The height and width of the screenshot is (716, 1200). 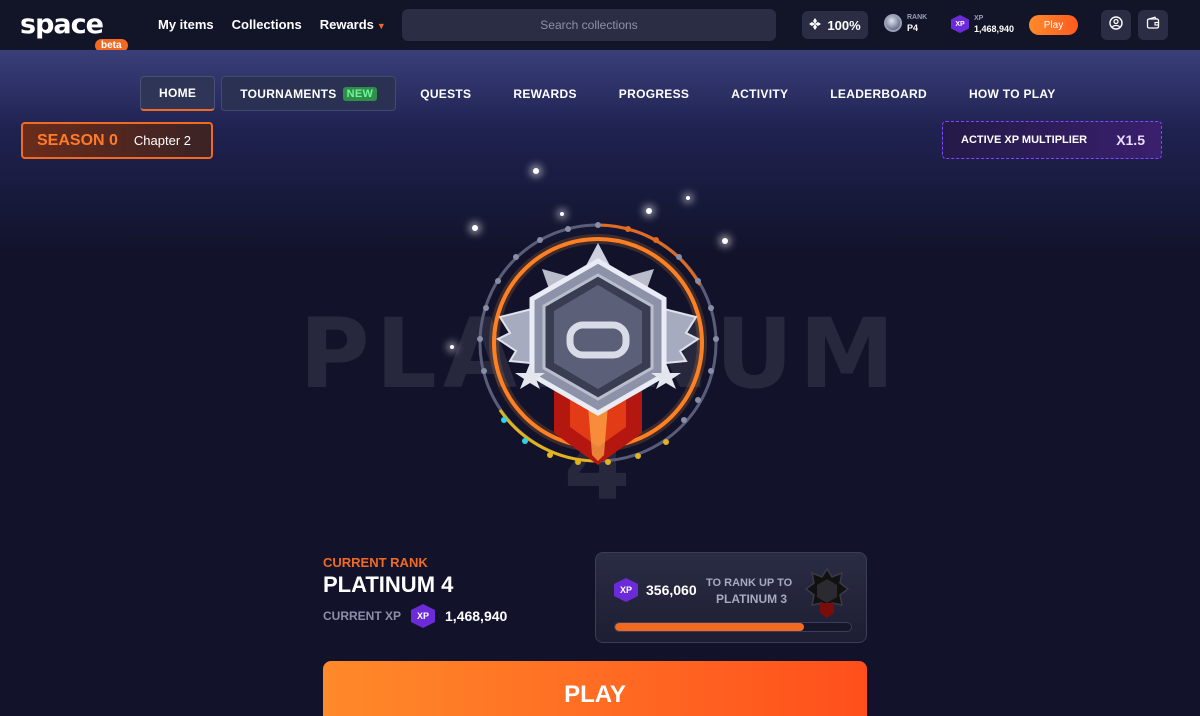 I want to click on tab-quests: QUESTS, so click(x=444, y=93).